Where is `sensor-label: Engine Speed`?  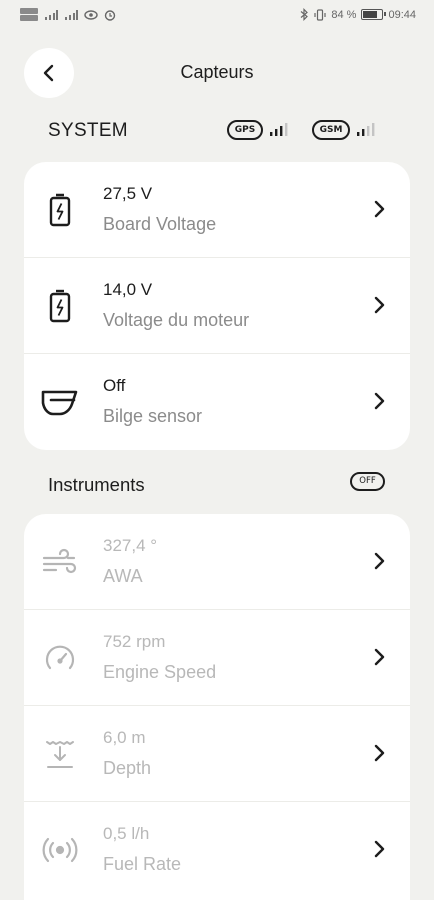 sensor-label: Engine Speed is located at coordinates (160, 672).